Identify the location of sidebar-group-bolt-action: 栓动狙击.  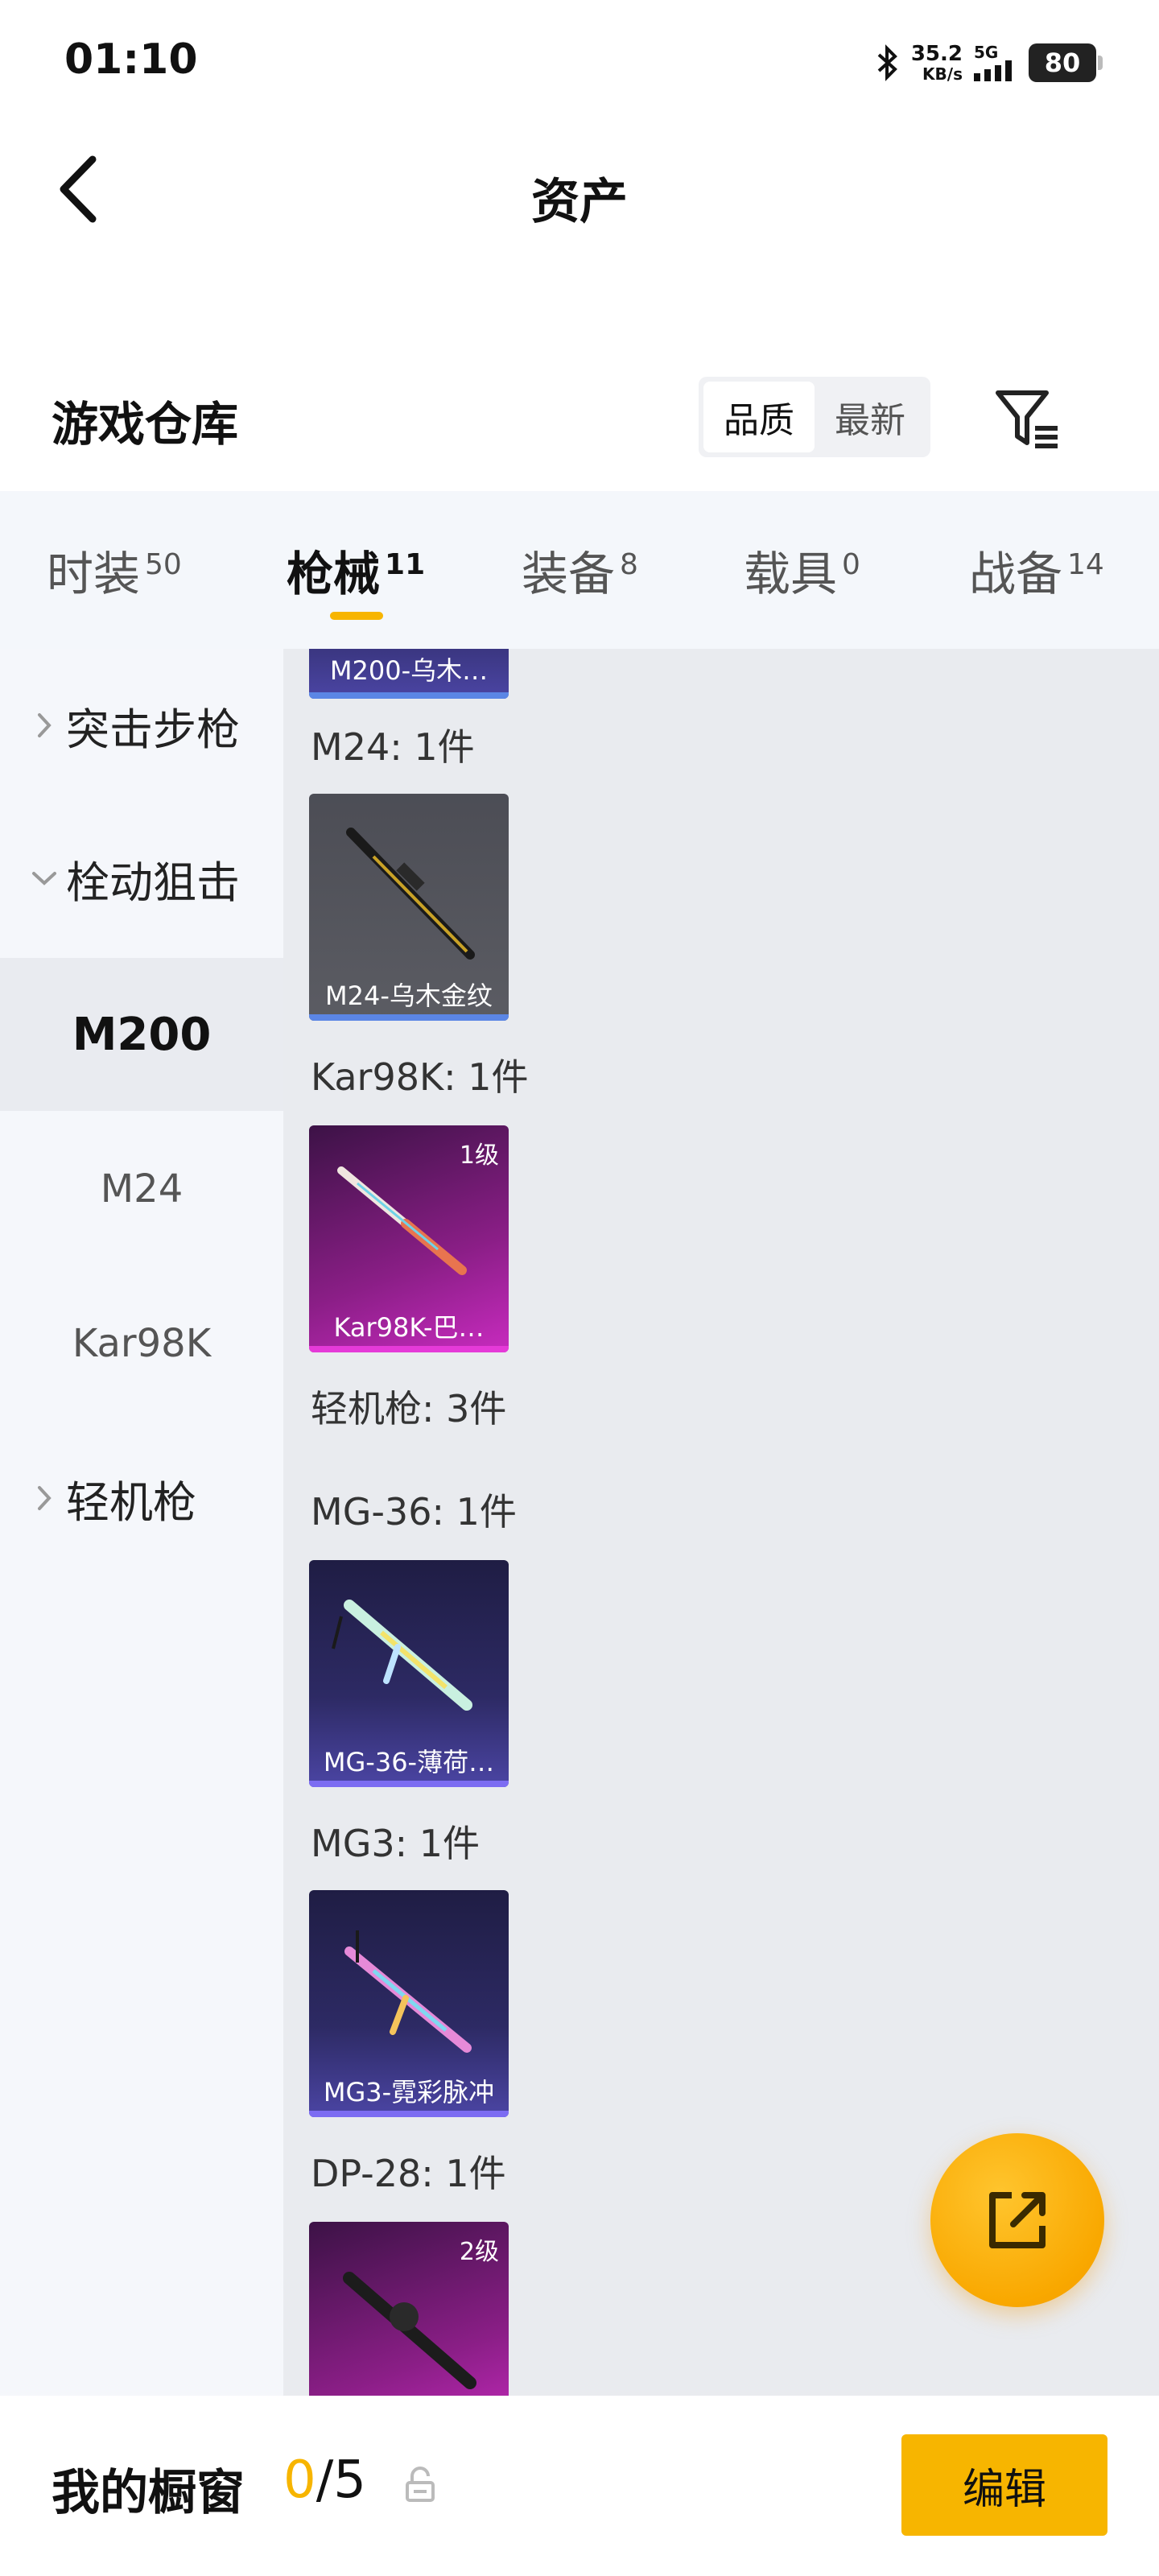
(141, 878).